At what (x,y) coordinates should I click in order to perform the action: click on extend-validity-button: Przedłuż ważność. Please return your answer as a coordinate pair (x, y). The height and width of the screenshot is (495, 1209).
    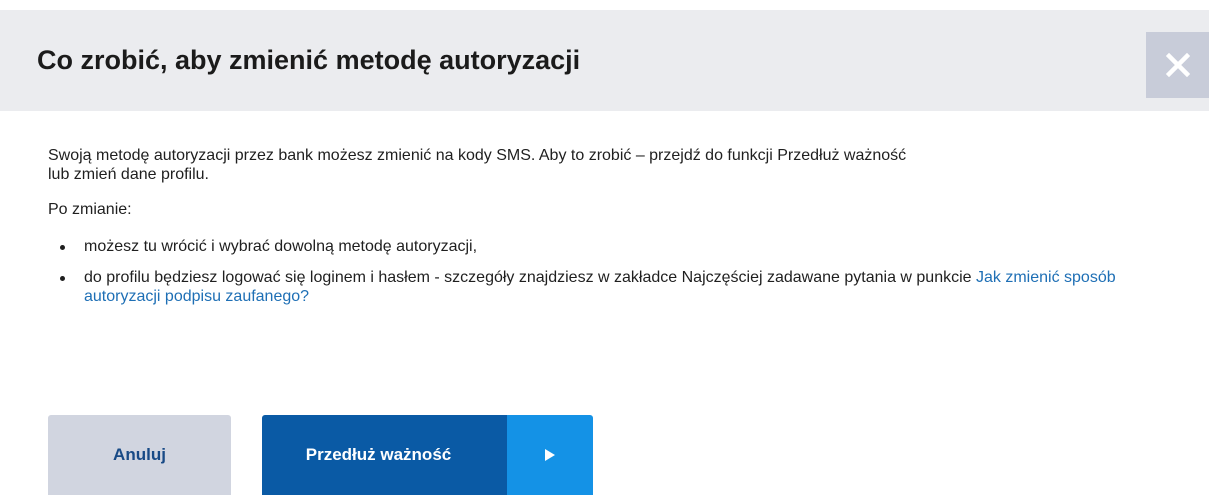
    Looking at the image, I should click on (427, 455).